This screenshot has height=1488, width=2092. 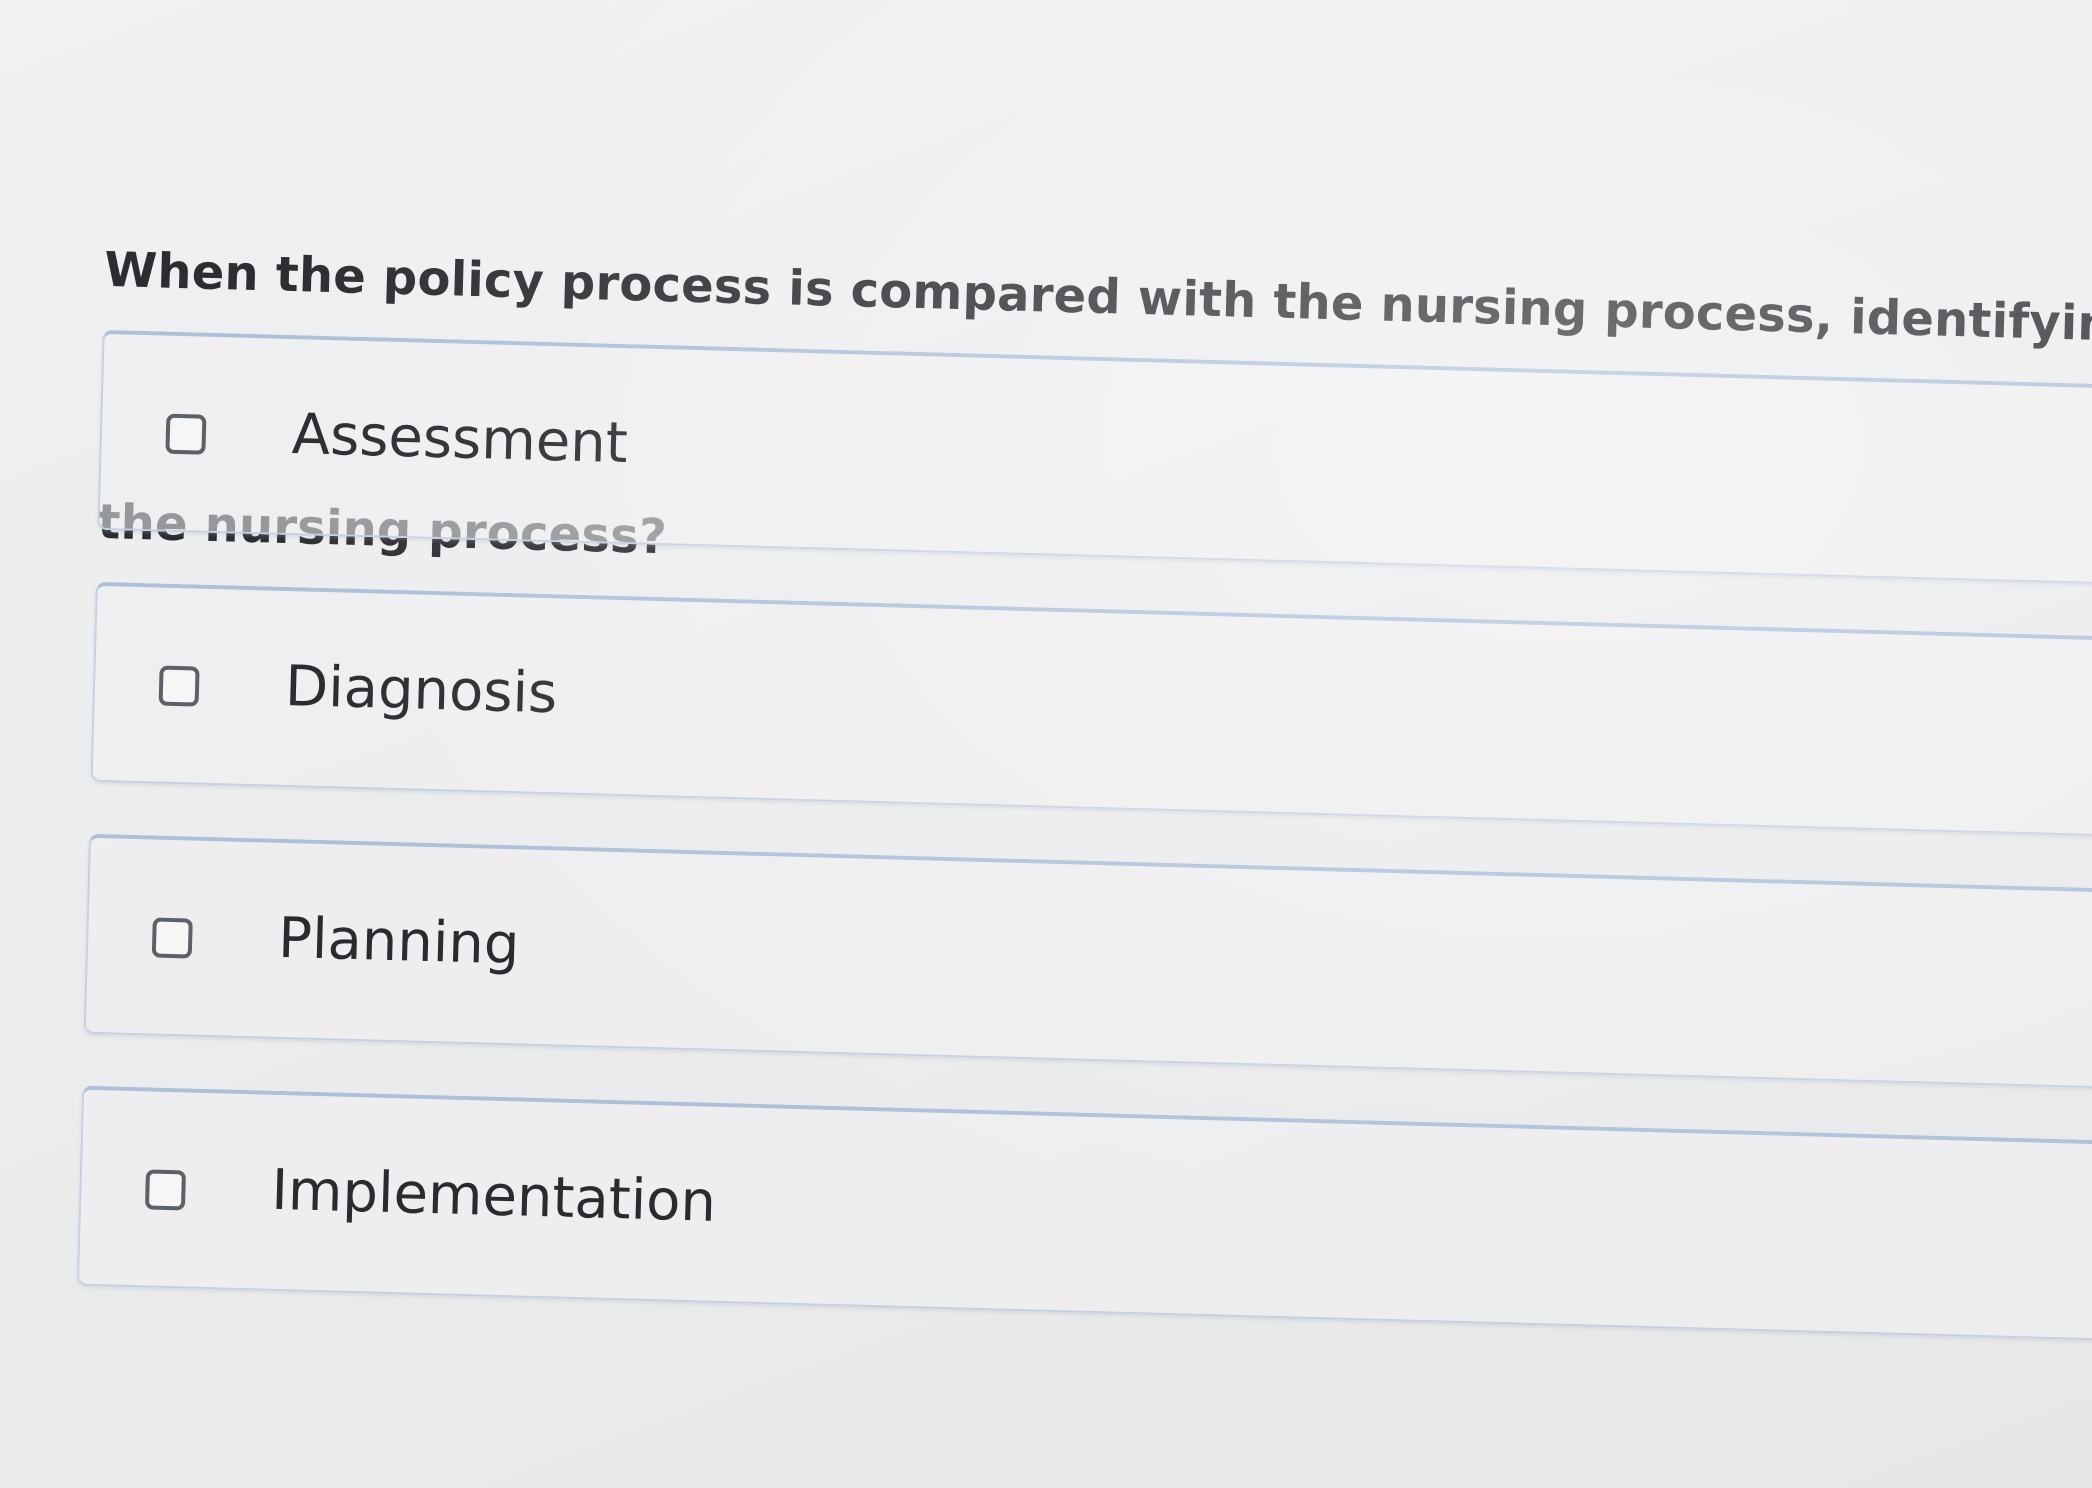 What do you see at coordinates (421, 690) in the screenshot?
I see `option-label: Diagnosis` at bounding box center [421, 690].